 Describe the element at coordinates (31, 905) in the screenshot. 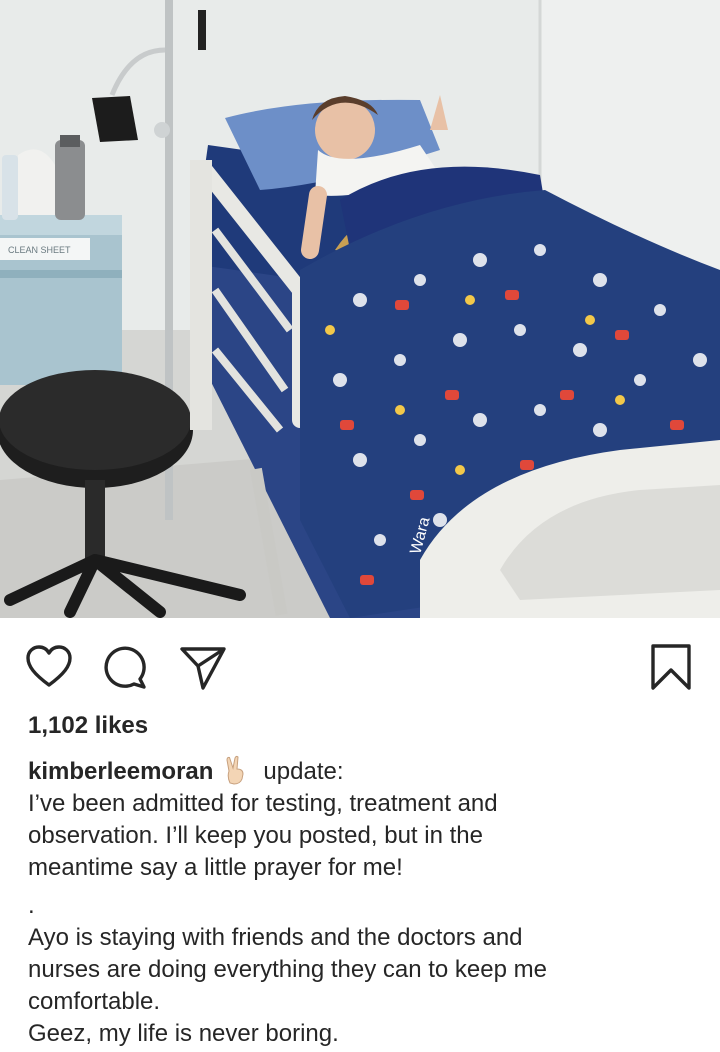

I see `caption-line: .` at that location.